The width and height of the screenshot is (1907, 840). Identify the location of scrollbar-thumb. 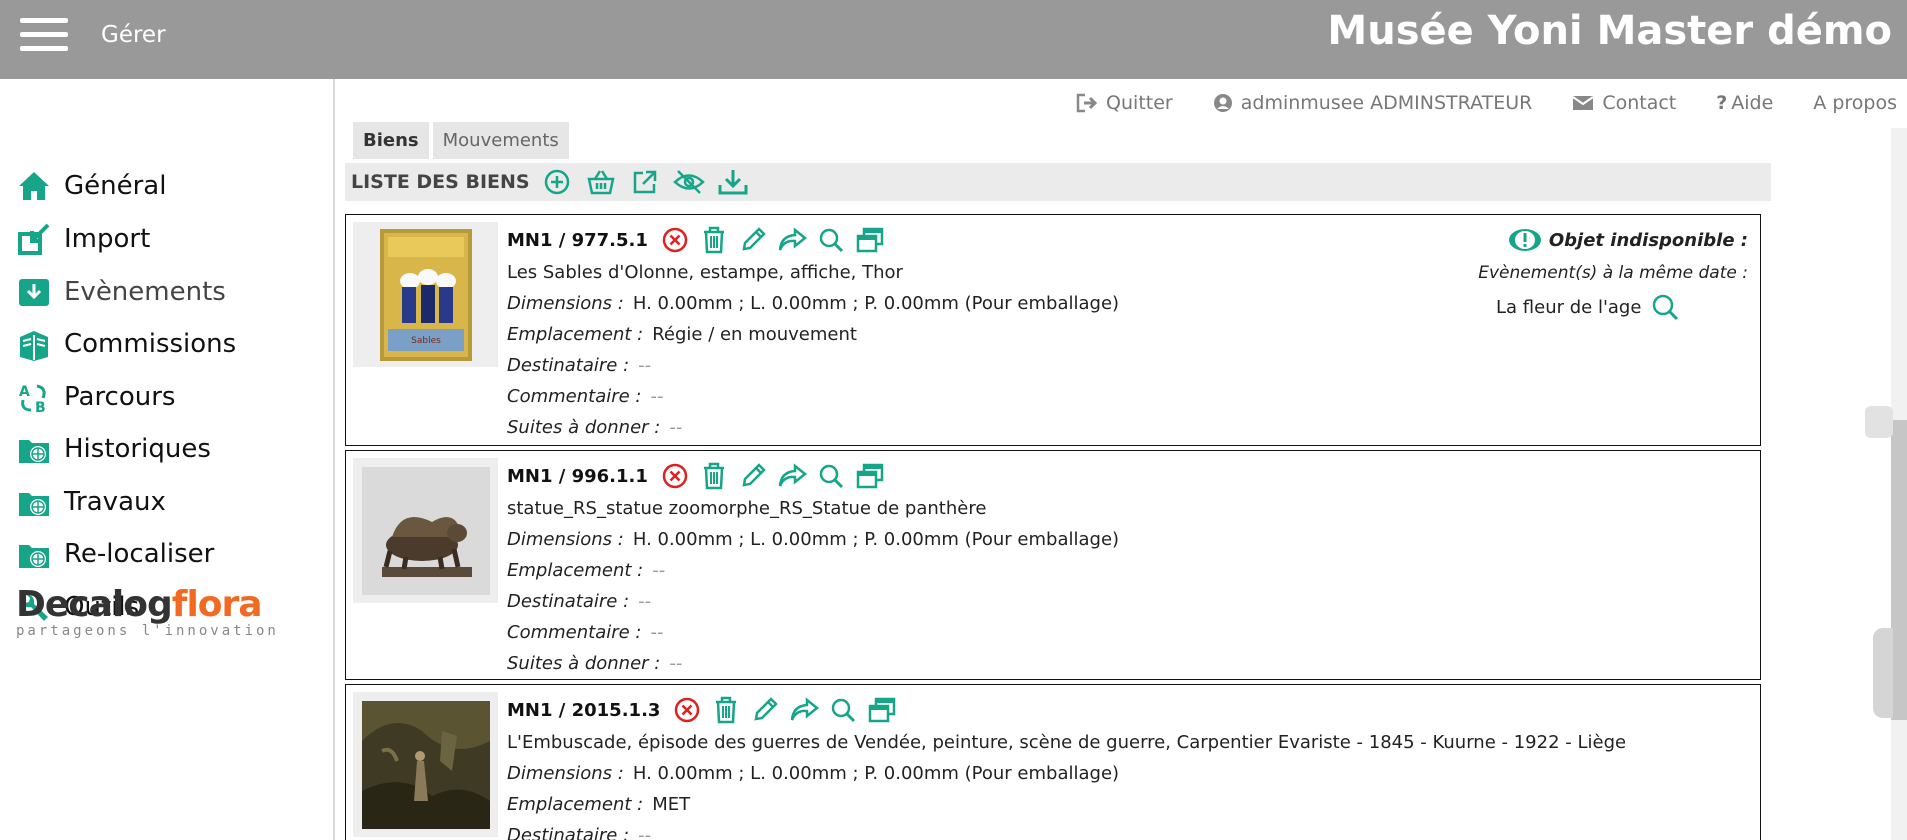
(1899, 570).